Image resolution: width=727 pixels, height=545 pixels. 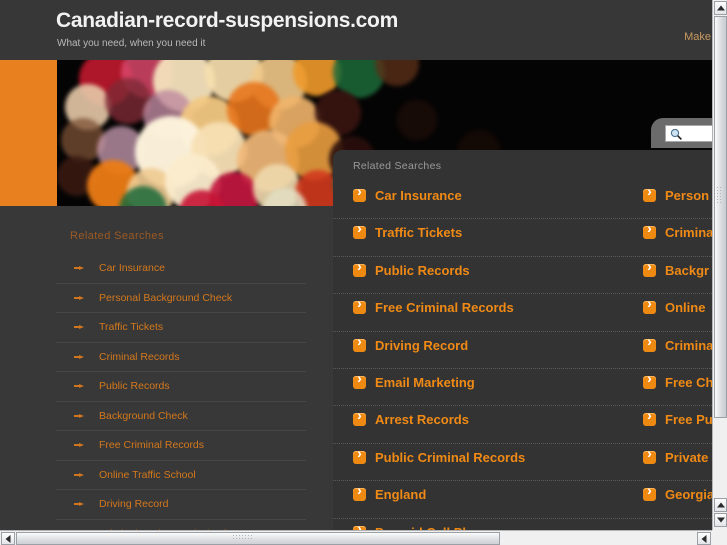 I want to click on sidebar-item-criminal-background-check: Criminal Background Check, so click(x=181, y=525).